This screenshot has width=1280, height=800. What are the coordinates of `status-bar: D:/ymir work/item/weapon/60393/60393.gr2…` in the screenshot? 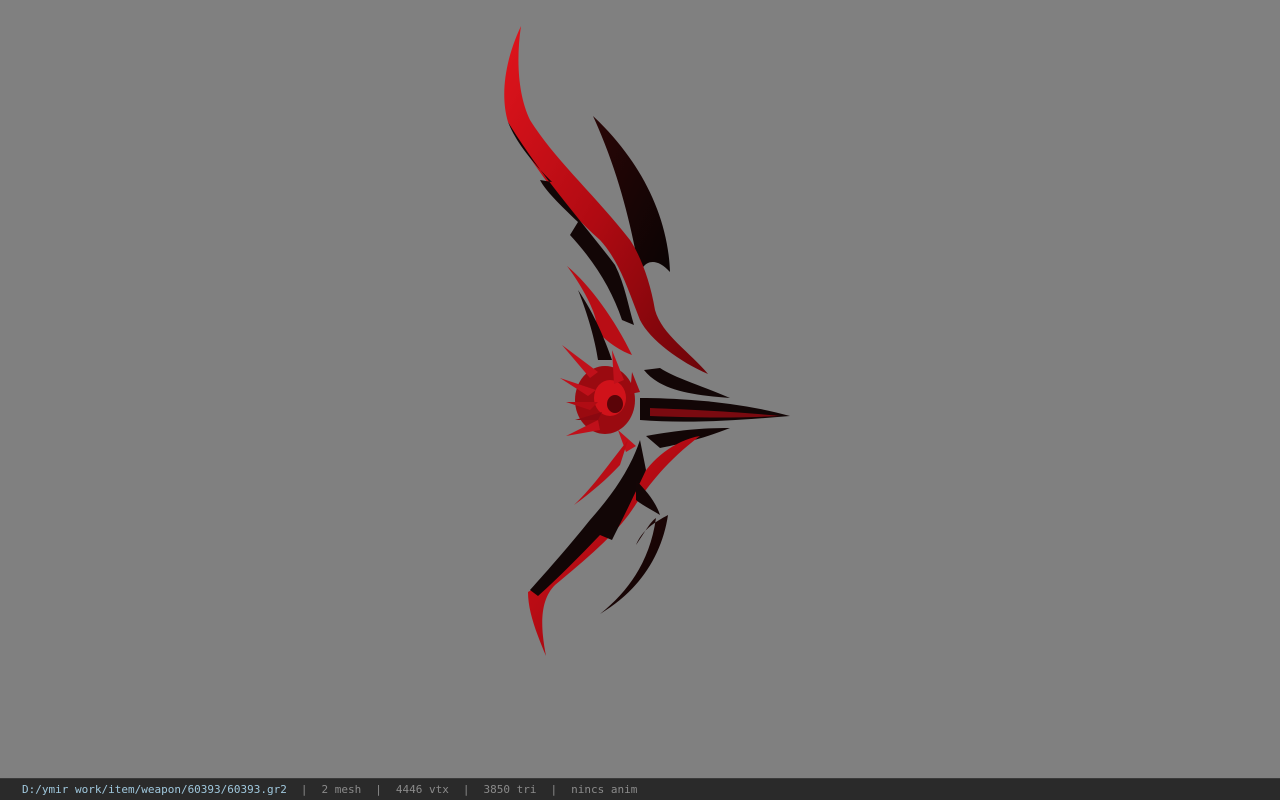 It's located at (640, 789).